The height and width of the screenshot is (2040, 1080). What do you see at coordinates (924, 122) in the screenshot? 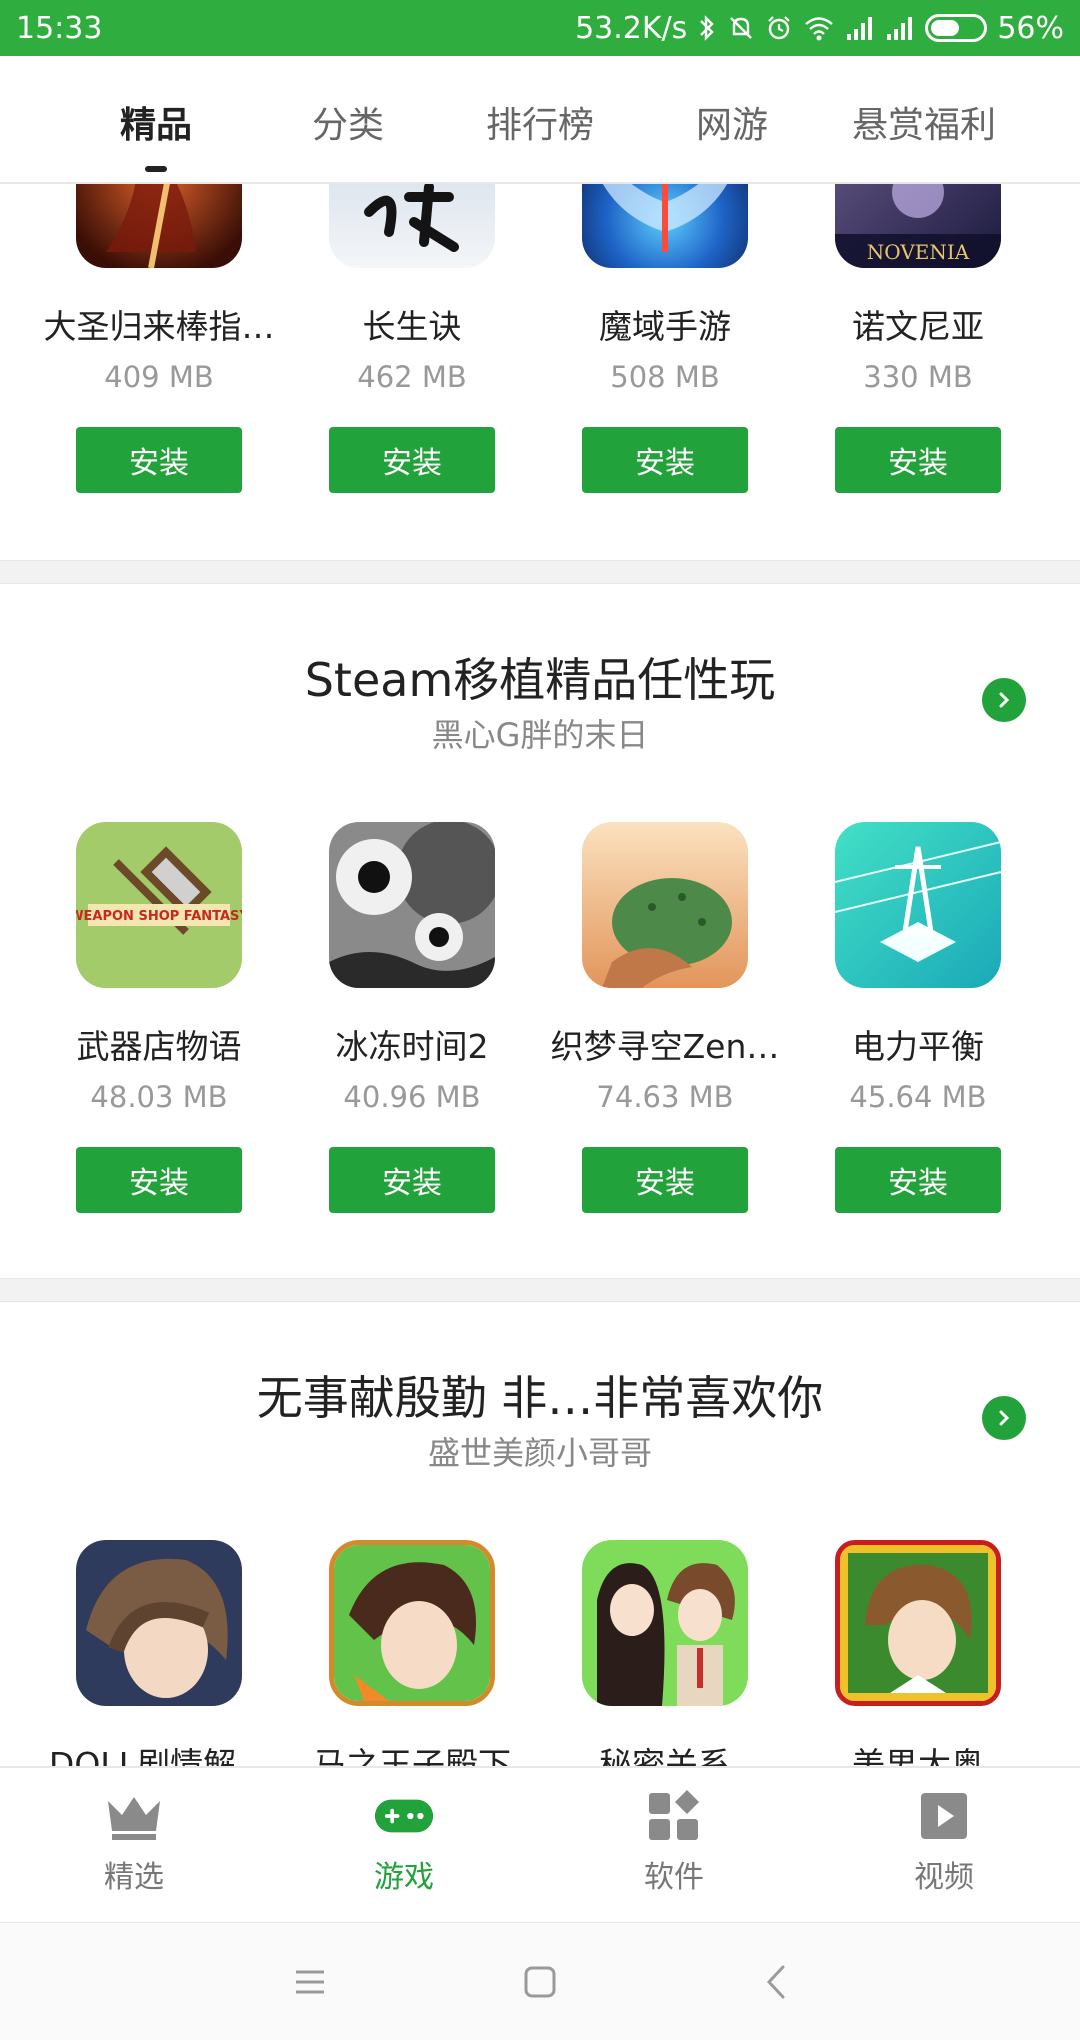
I see `tab-rewards: 悬赏福利` at bounding box center [924, 122].